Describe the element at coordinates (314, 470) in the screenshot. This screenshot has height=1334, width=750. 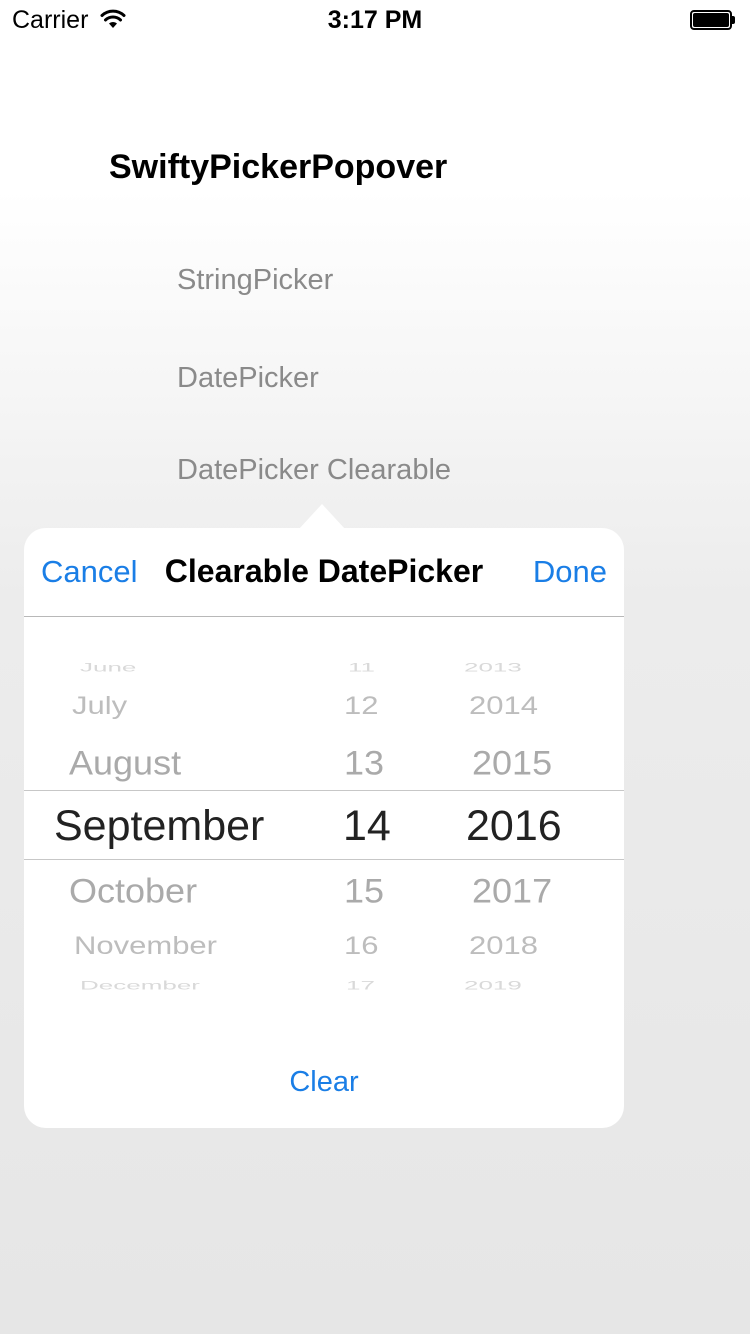
I see `menu-item-datepicker-clearable: DatePicker Clearable` at that location.